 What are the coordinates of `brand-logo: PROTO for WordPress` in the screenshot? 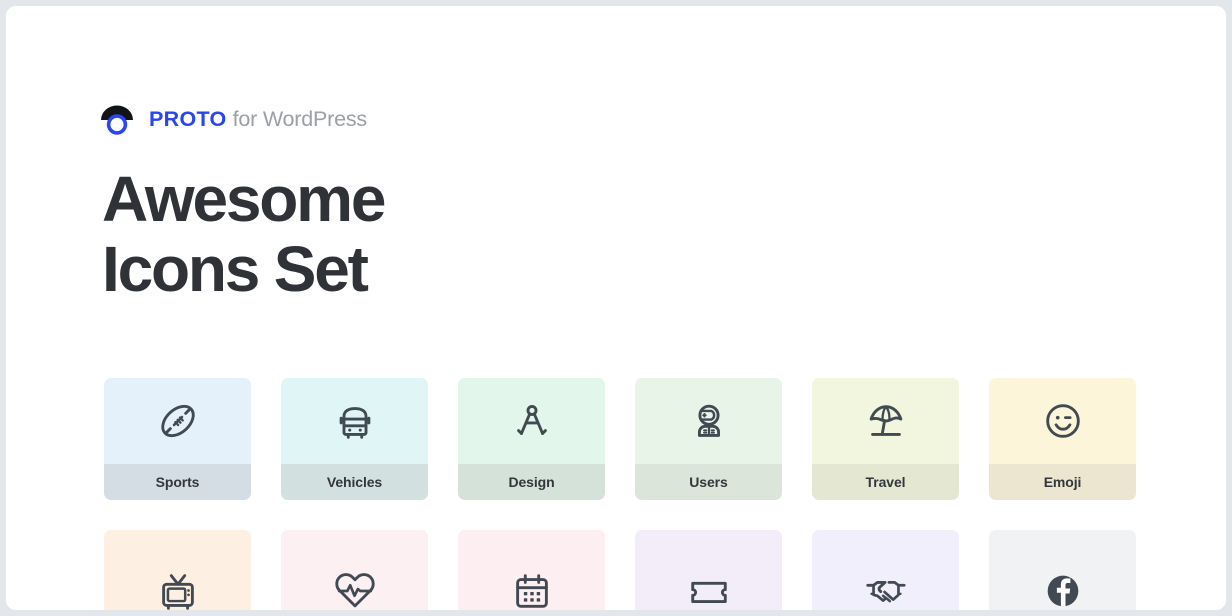 It's located at (232, 120).